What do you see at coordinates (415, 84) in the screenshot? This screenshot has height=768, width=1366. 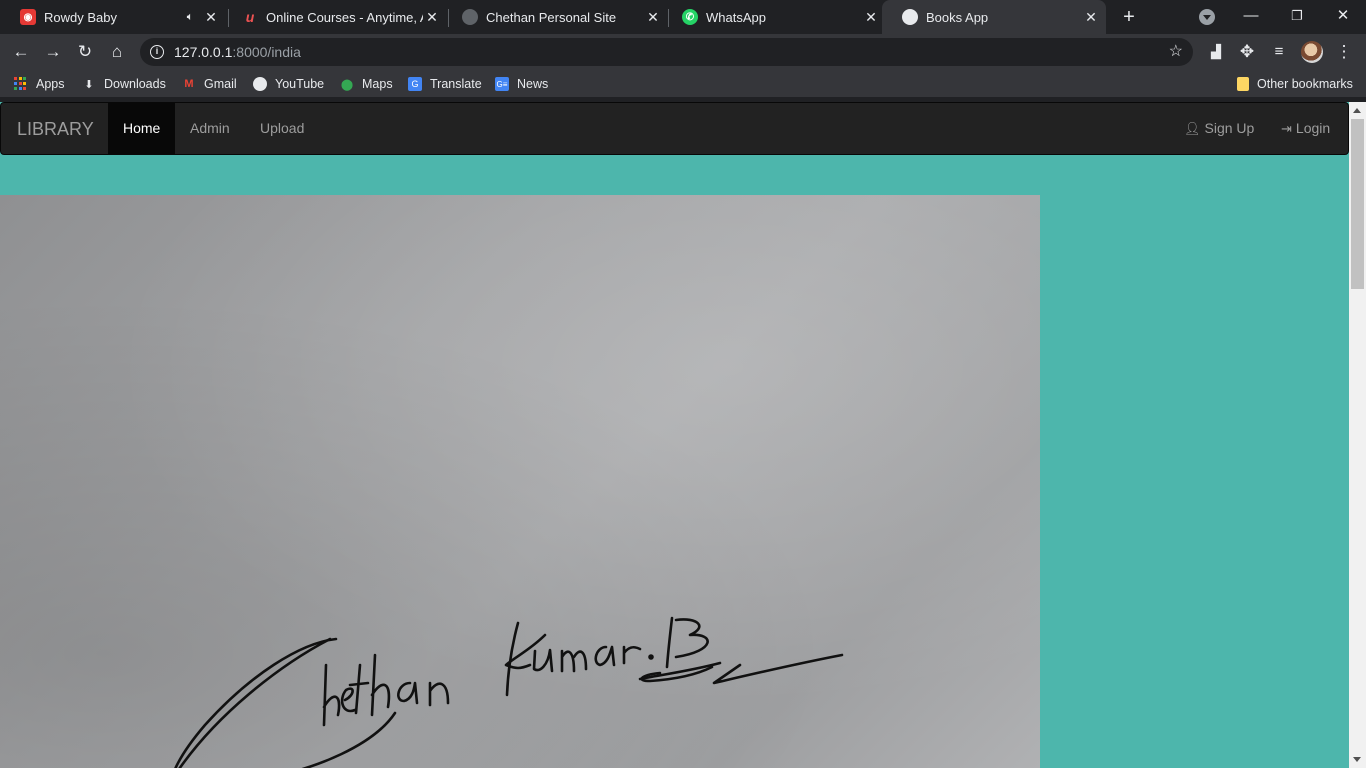 I see `translate-icon: G` at bounding box center [415, 84].